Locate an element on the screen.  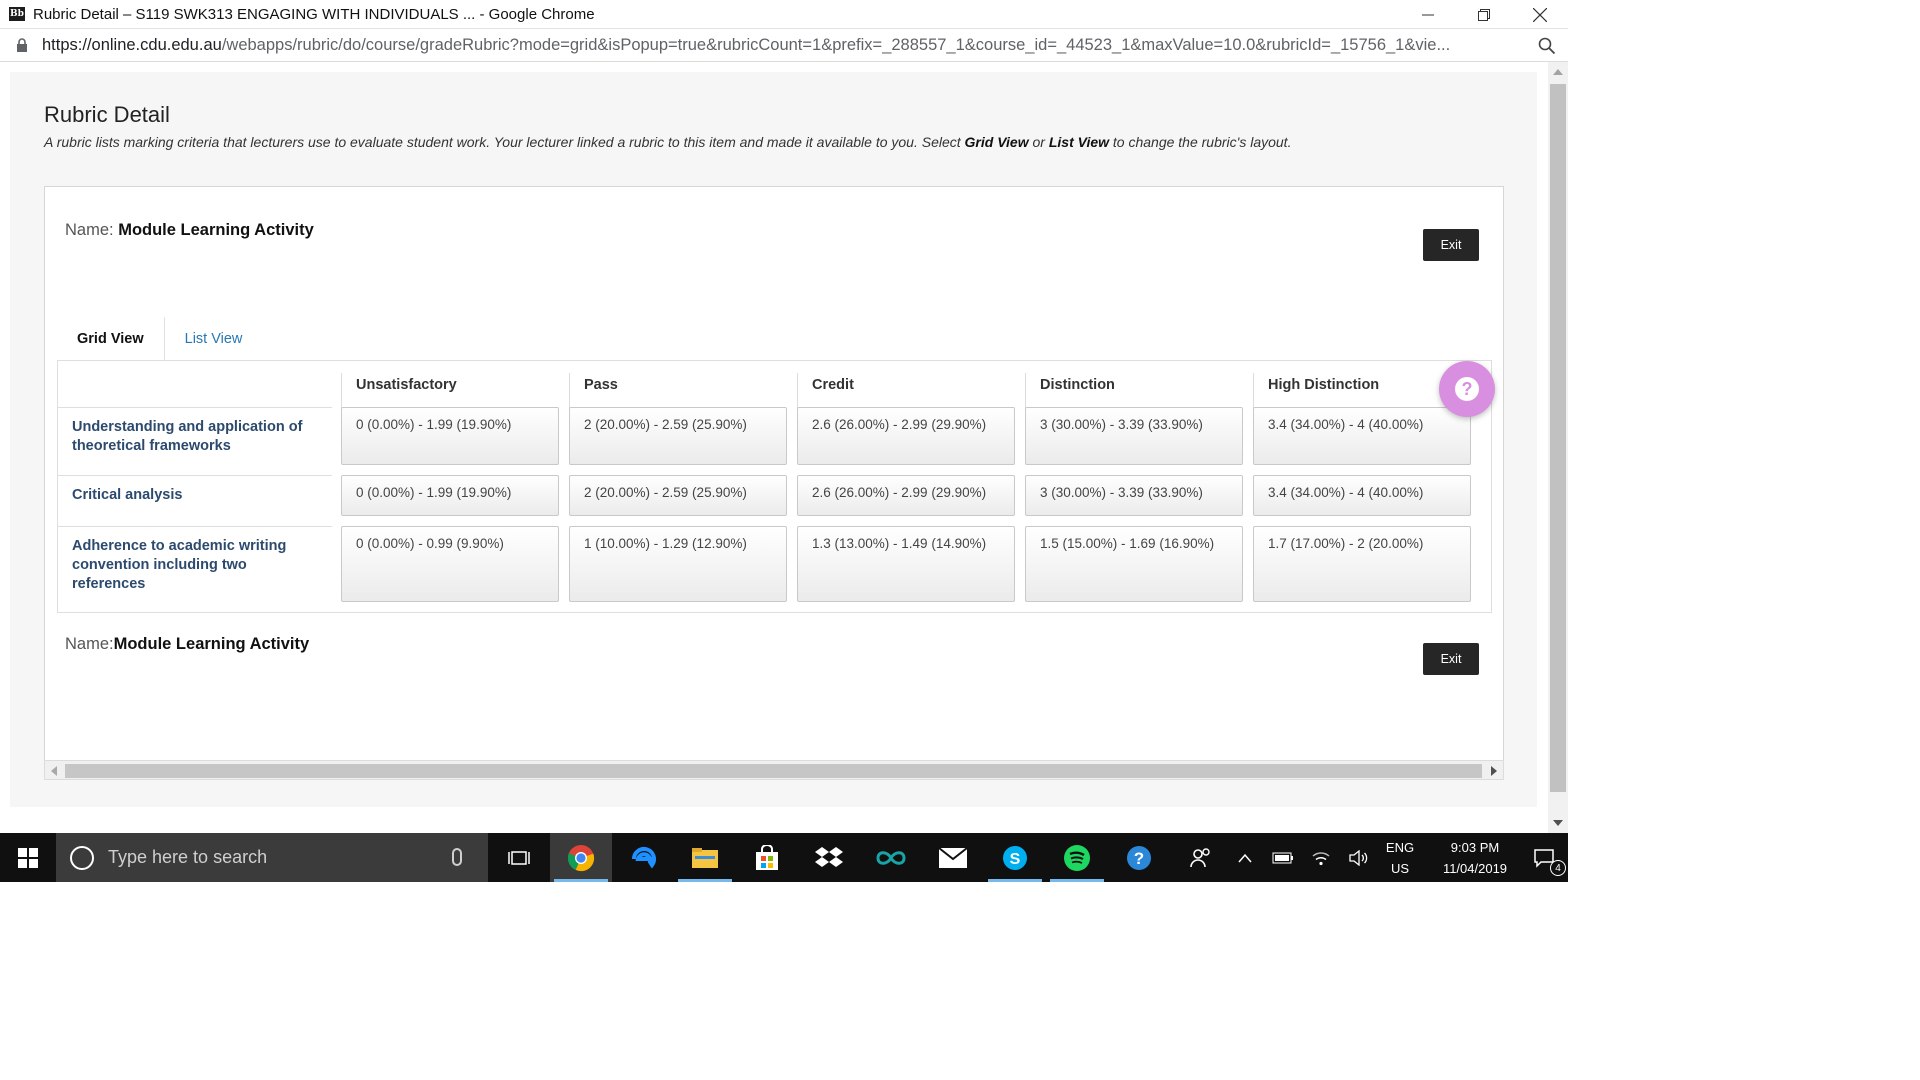
mail-icon is located at coordinates (953, 857).